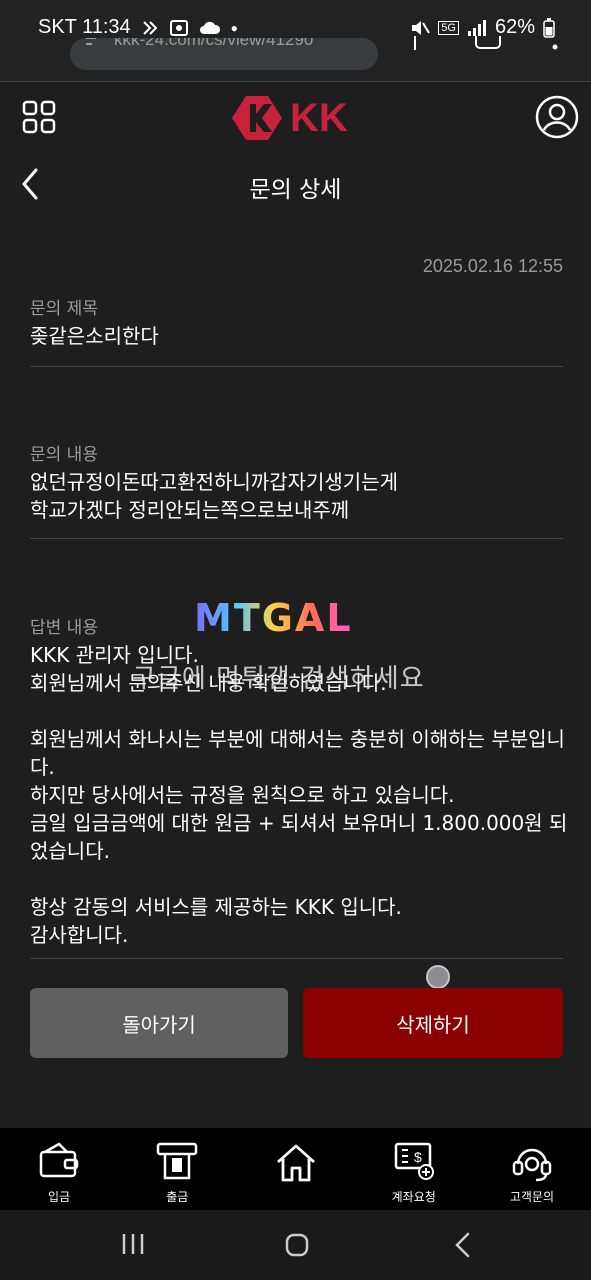  I want to click on nav-deposit-label: 입금, so click(59, 1197).